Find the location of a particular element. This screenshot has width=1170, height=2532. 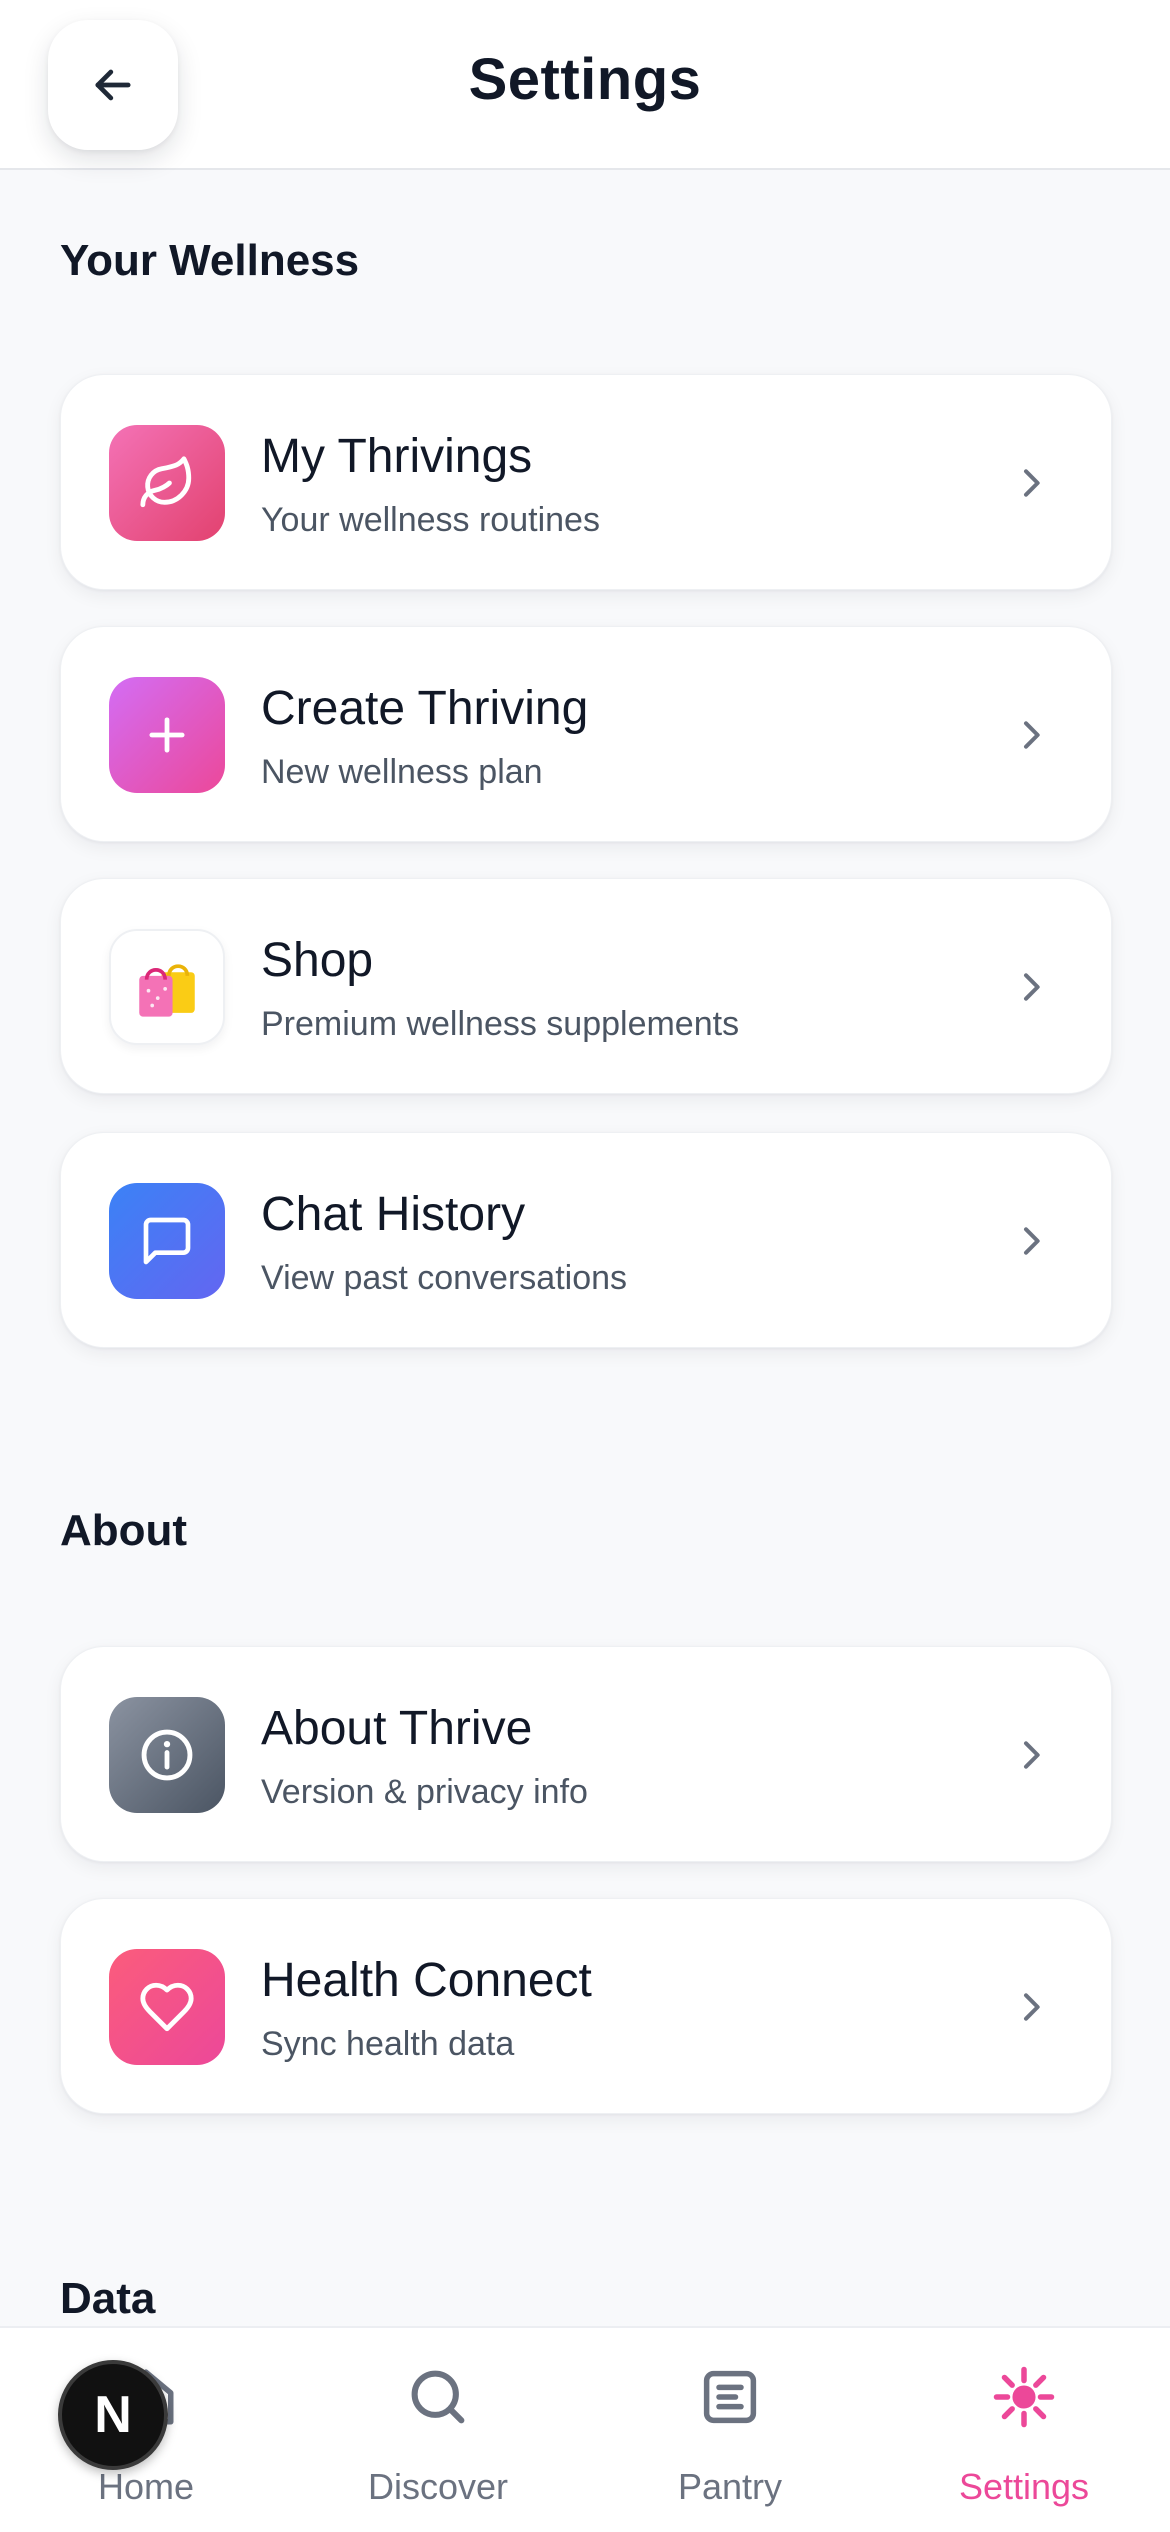

settings-sparkle-icon is located at coordinates (1024, 2397).